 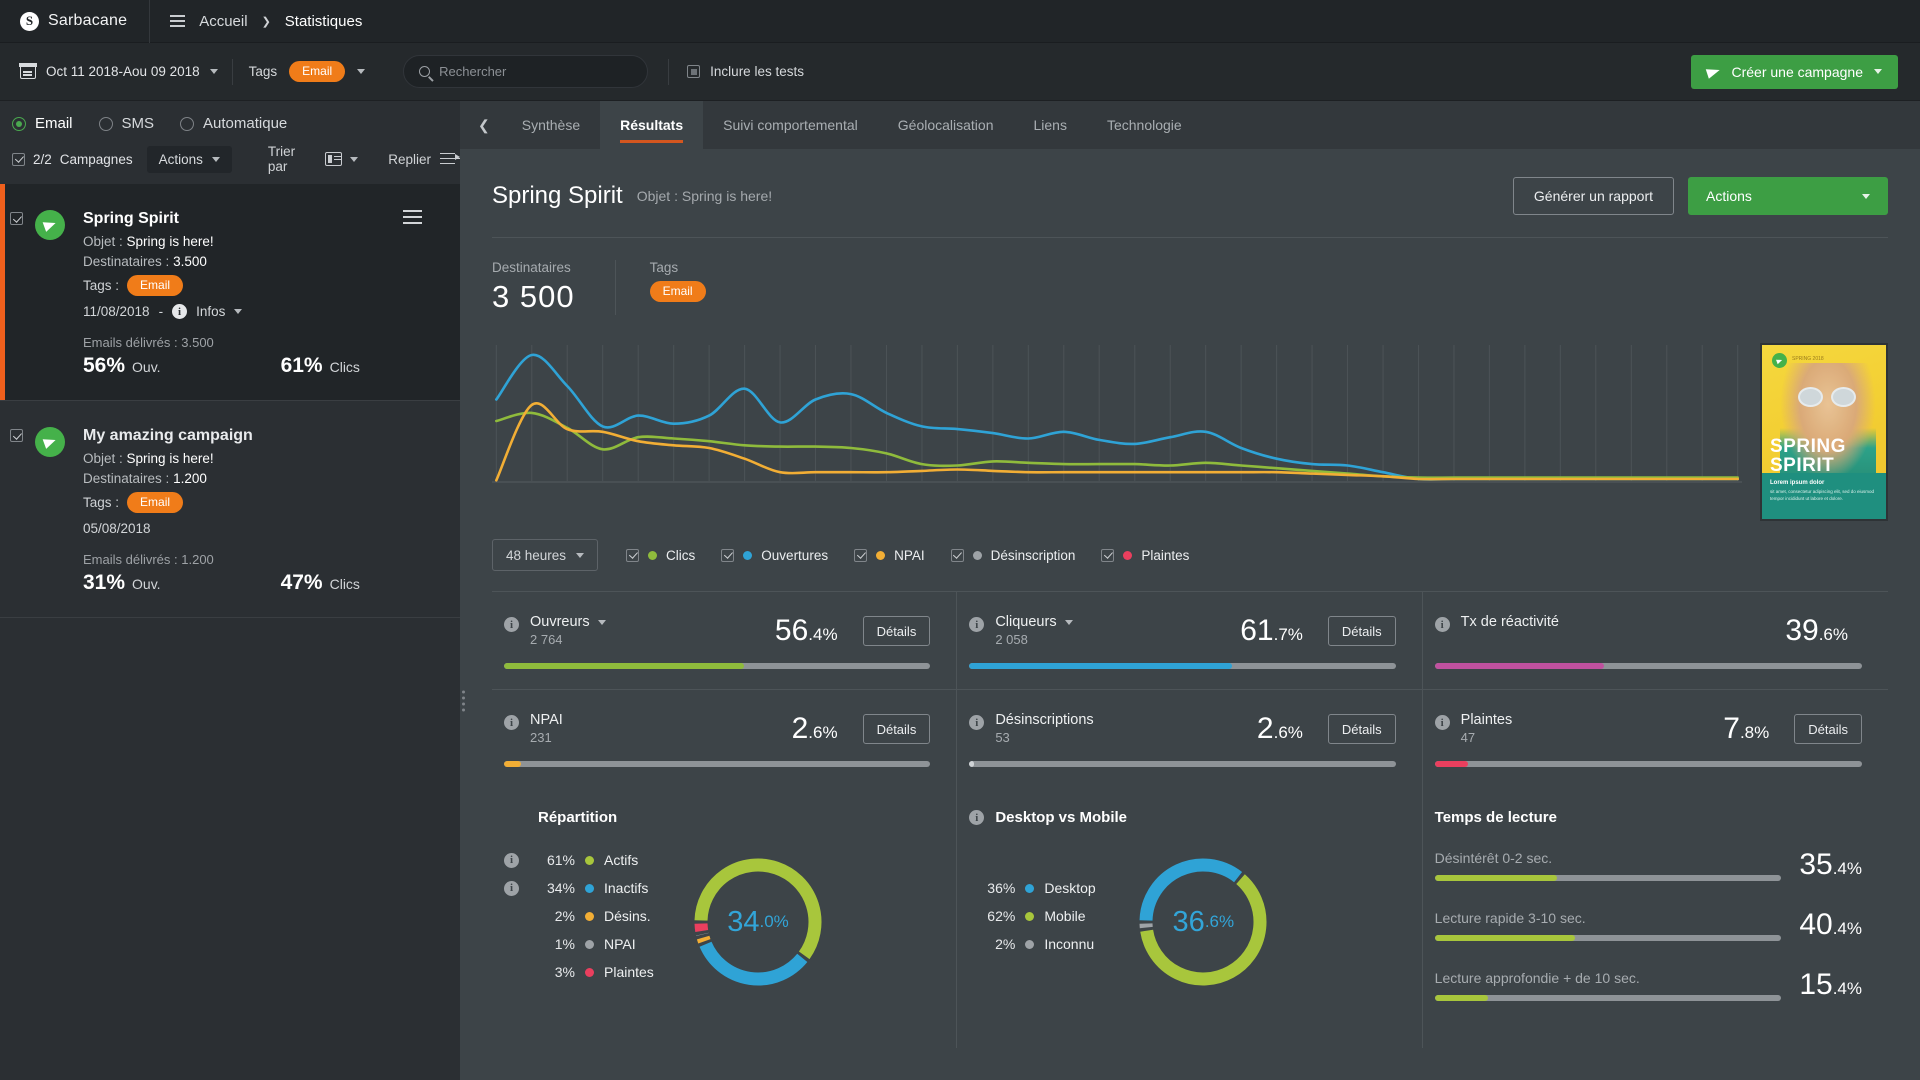 What do you see at coordinates (210, 311) in the screenshot?
I see `infos-label: Infos` at bounding box center [210, 311].